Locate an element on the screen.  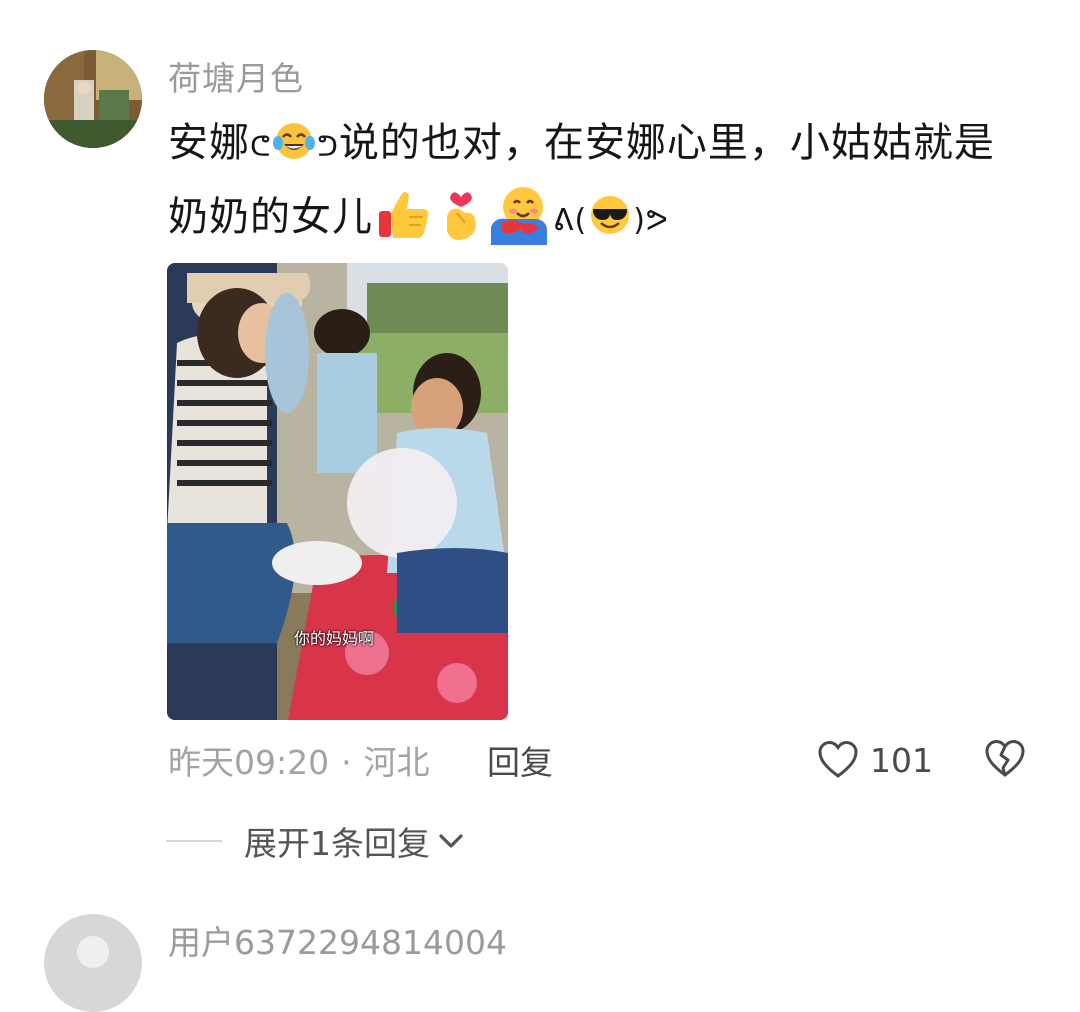
tears-of-joy-emoji is located at coordinates (294, 141).